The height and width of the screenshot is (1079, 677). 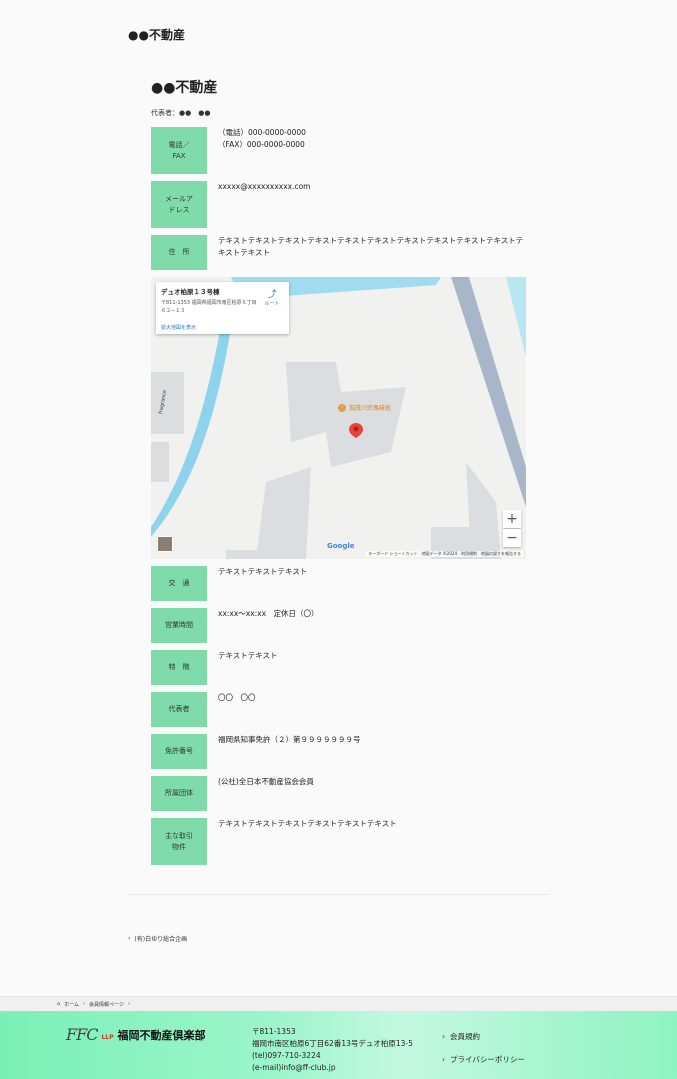 I want to click on footer-link-terms: 会員規約, so click(x=483, y=1036).